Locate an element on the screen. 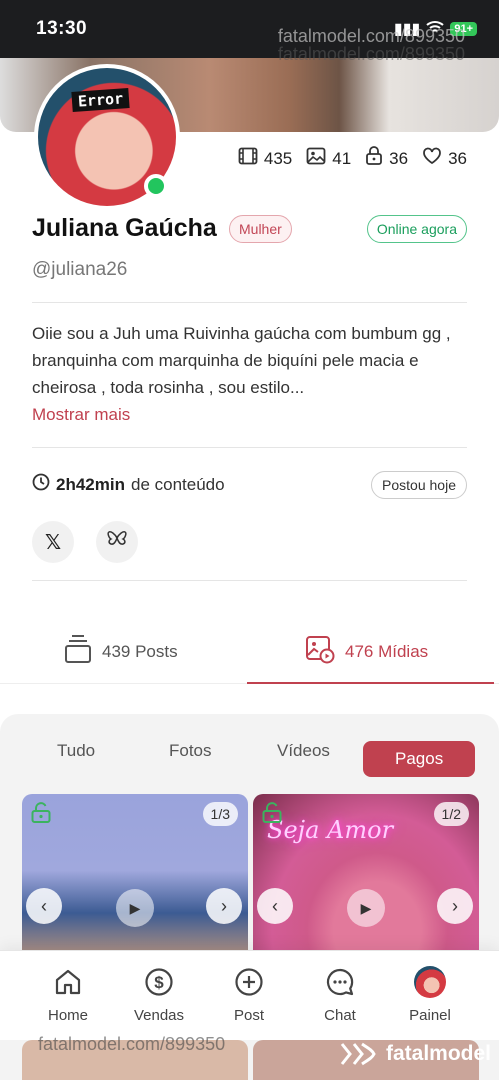  filter-videos: Vídeos is located at coordinates (303, 751).